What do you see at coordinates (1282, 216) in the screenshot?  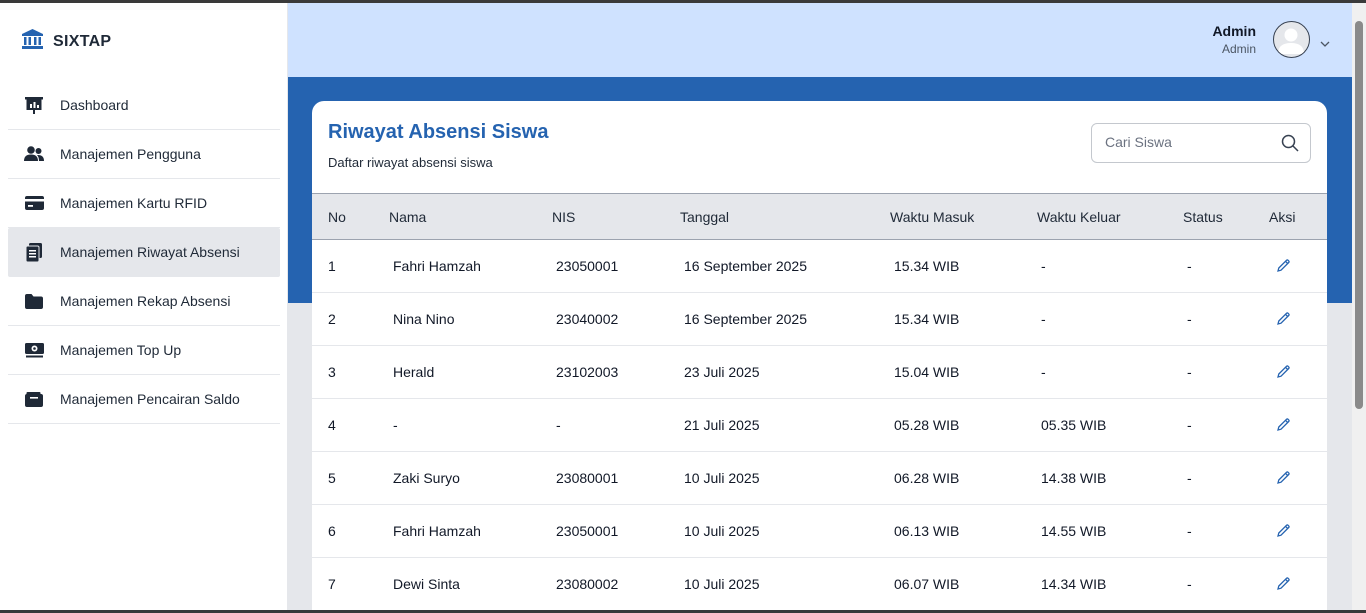 I see `col-header-aksi: Aksi` at bounding box center [1282, 216].